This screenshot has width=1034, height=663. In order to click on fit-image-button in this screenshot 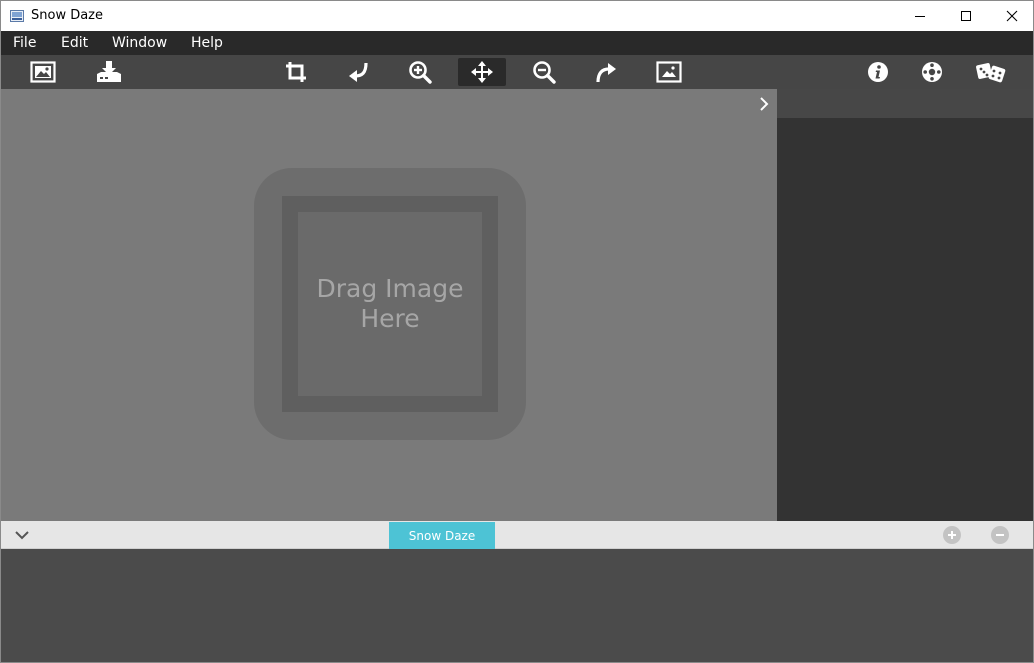, I will do `click(669, 72)`.